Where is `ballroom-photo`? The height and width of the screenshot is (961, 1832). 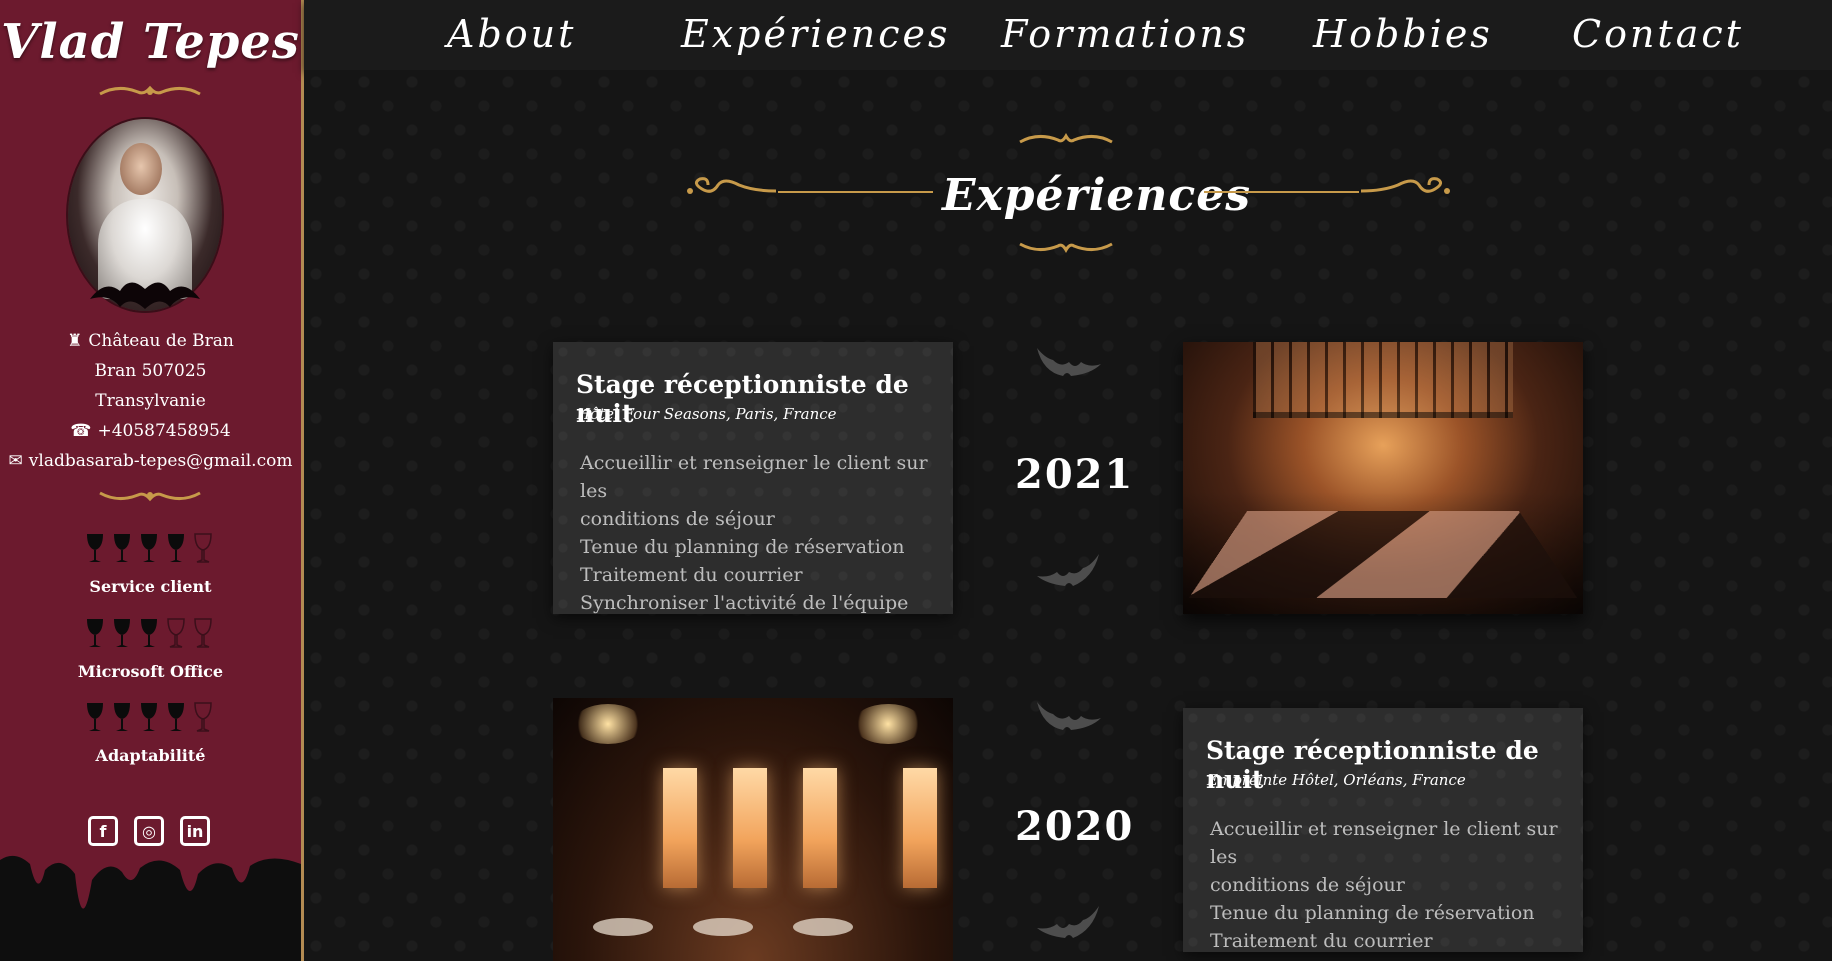 ballroom-photo is located at coordinates (753, 829).